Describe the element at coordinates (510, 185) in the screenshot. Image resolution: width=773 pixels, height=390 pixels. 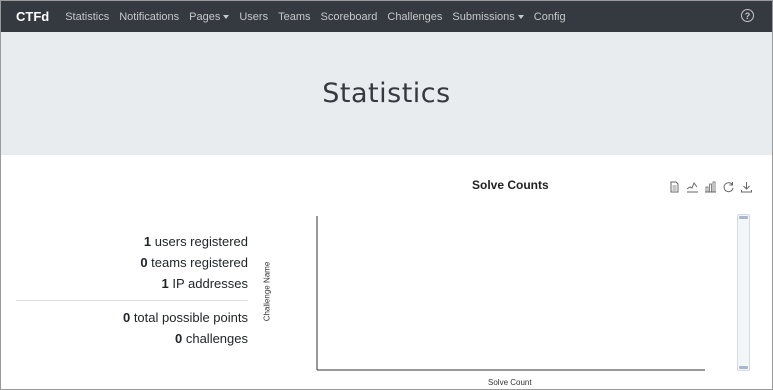
I see `chart-title: Solve Counts` at that location.